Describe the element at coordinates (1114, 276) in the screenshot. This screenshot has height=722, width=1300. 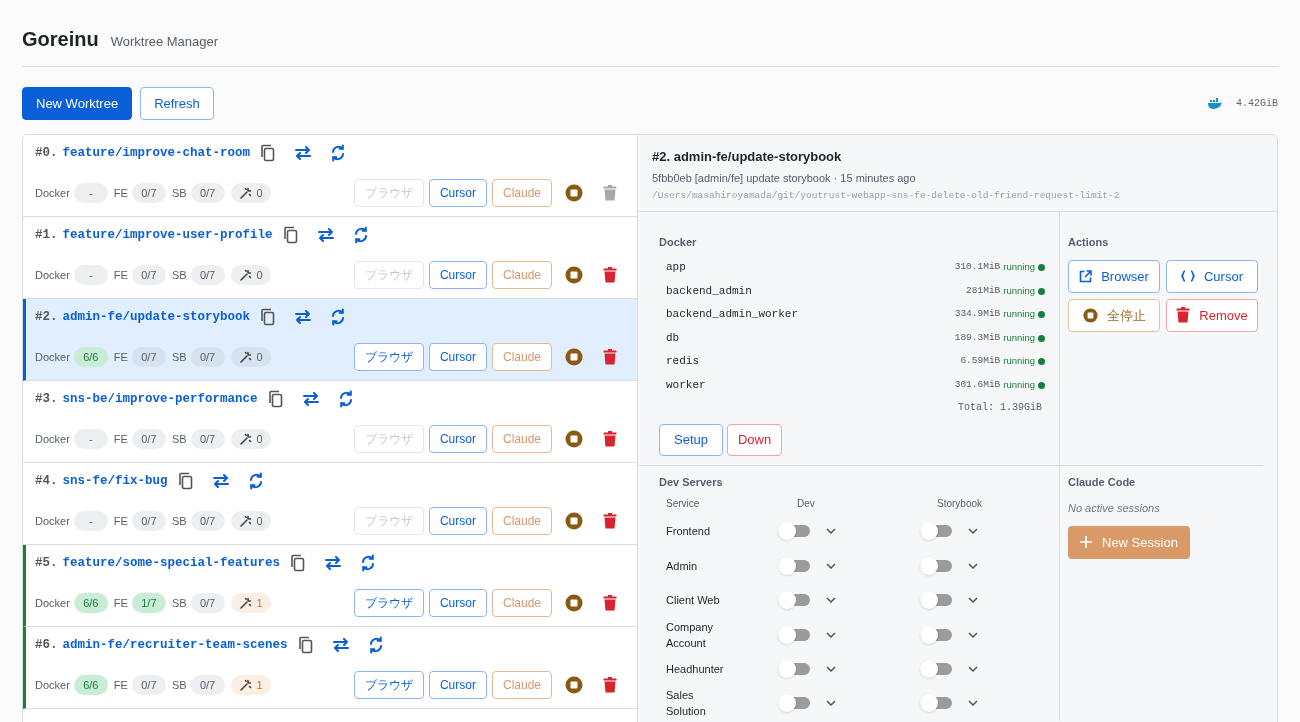
I see `browser-button: Browser` at that location.